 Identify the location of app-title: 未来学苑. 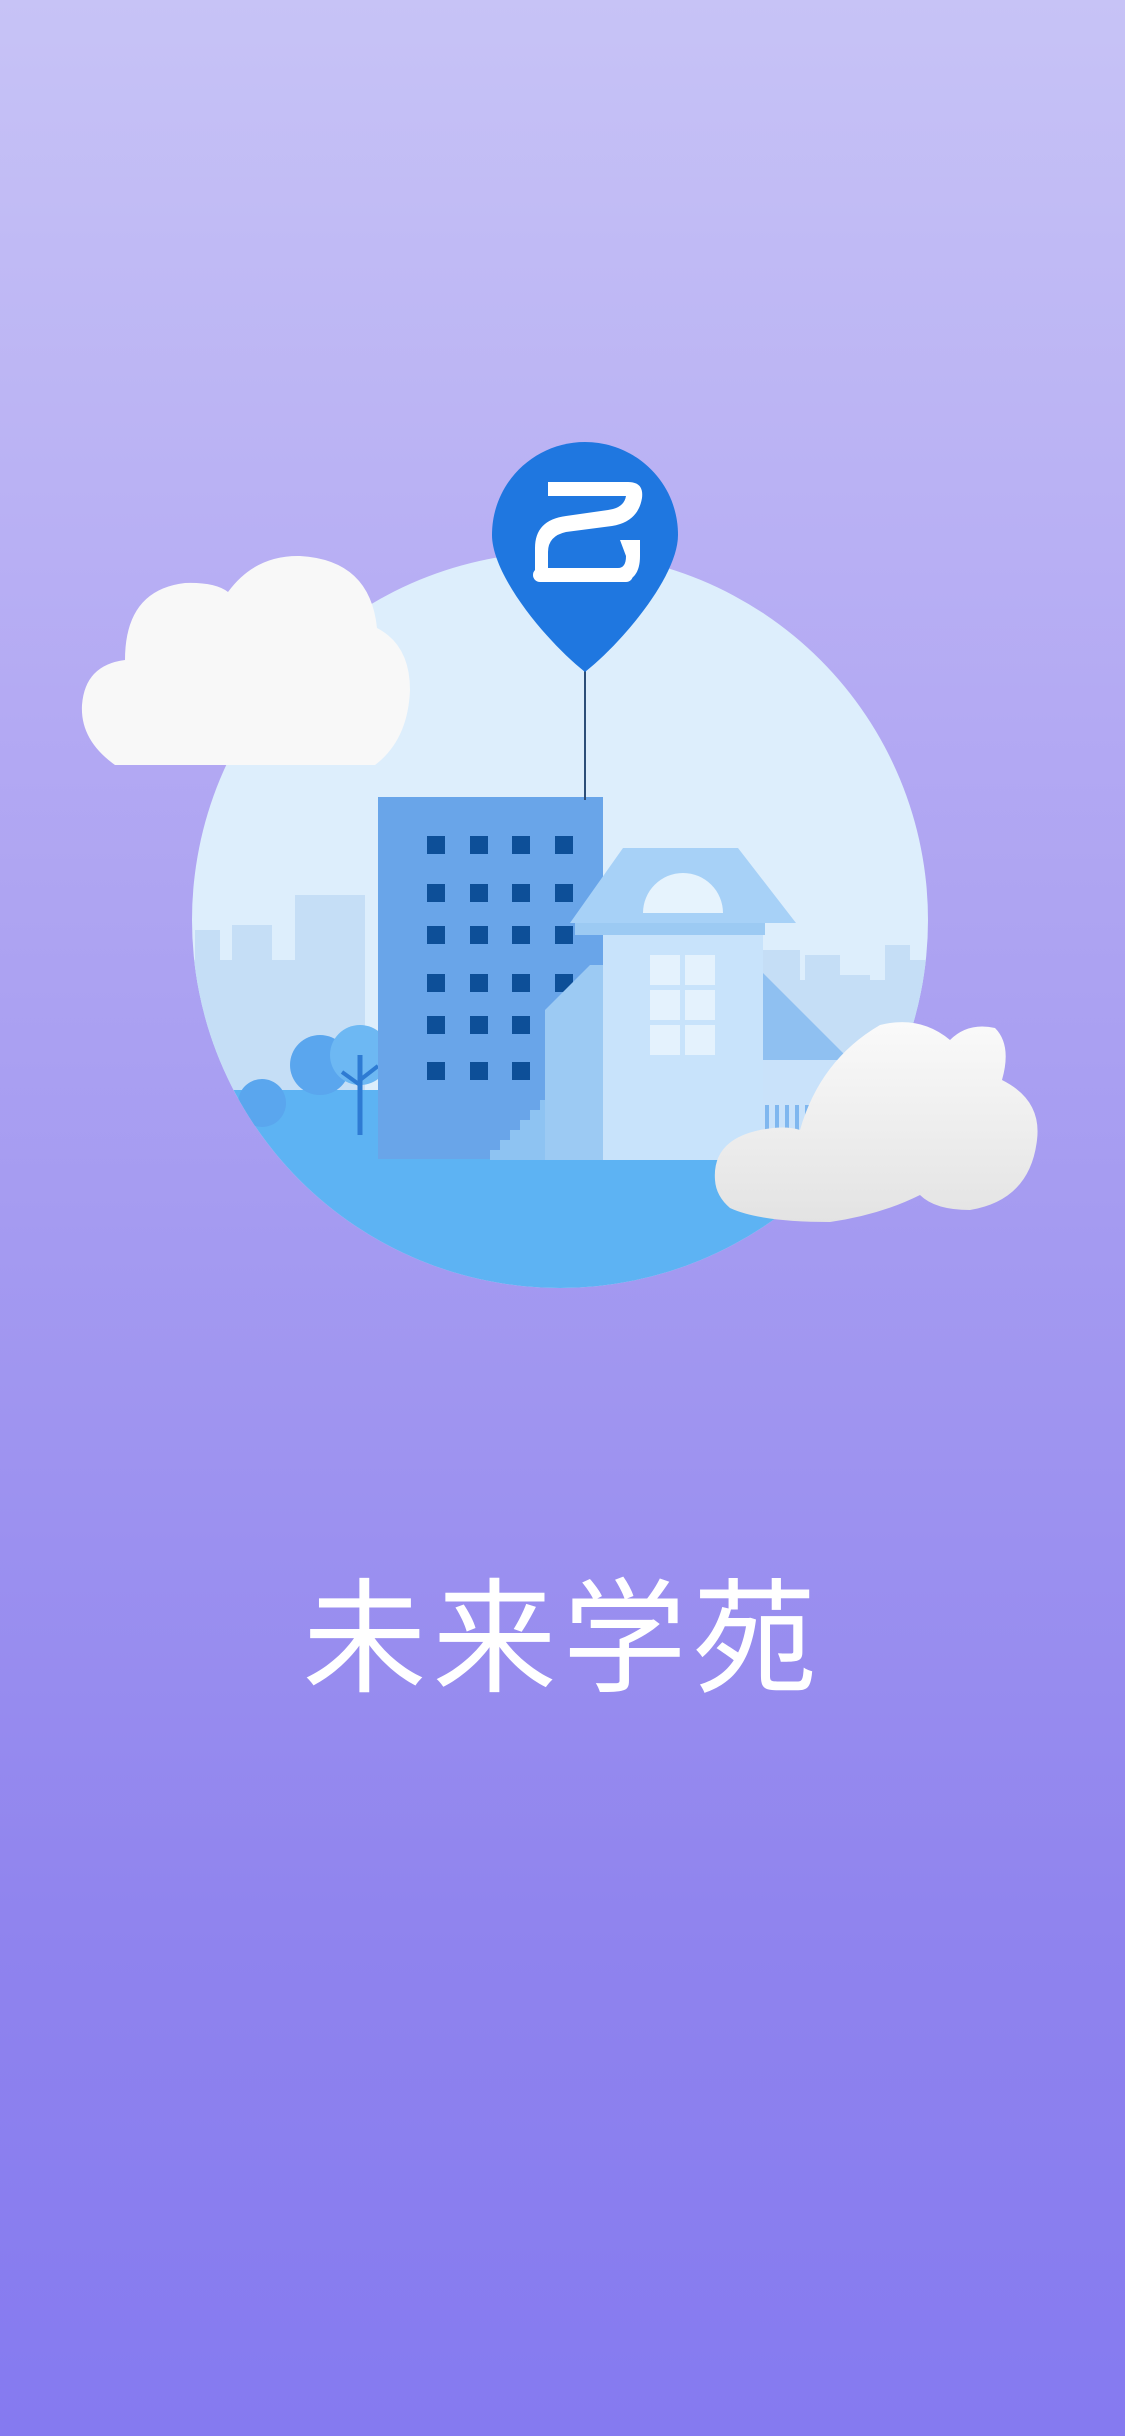
(562, 1640).